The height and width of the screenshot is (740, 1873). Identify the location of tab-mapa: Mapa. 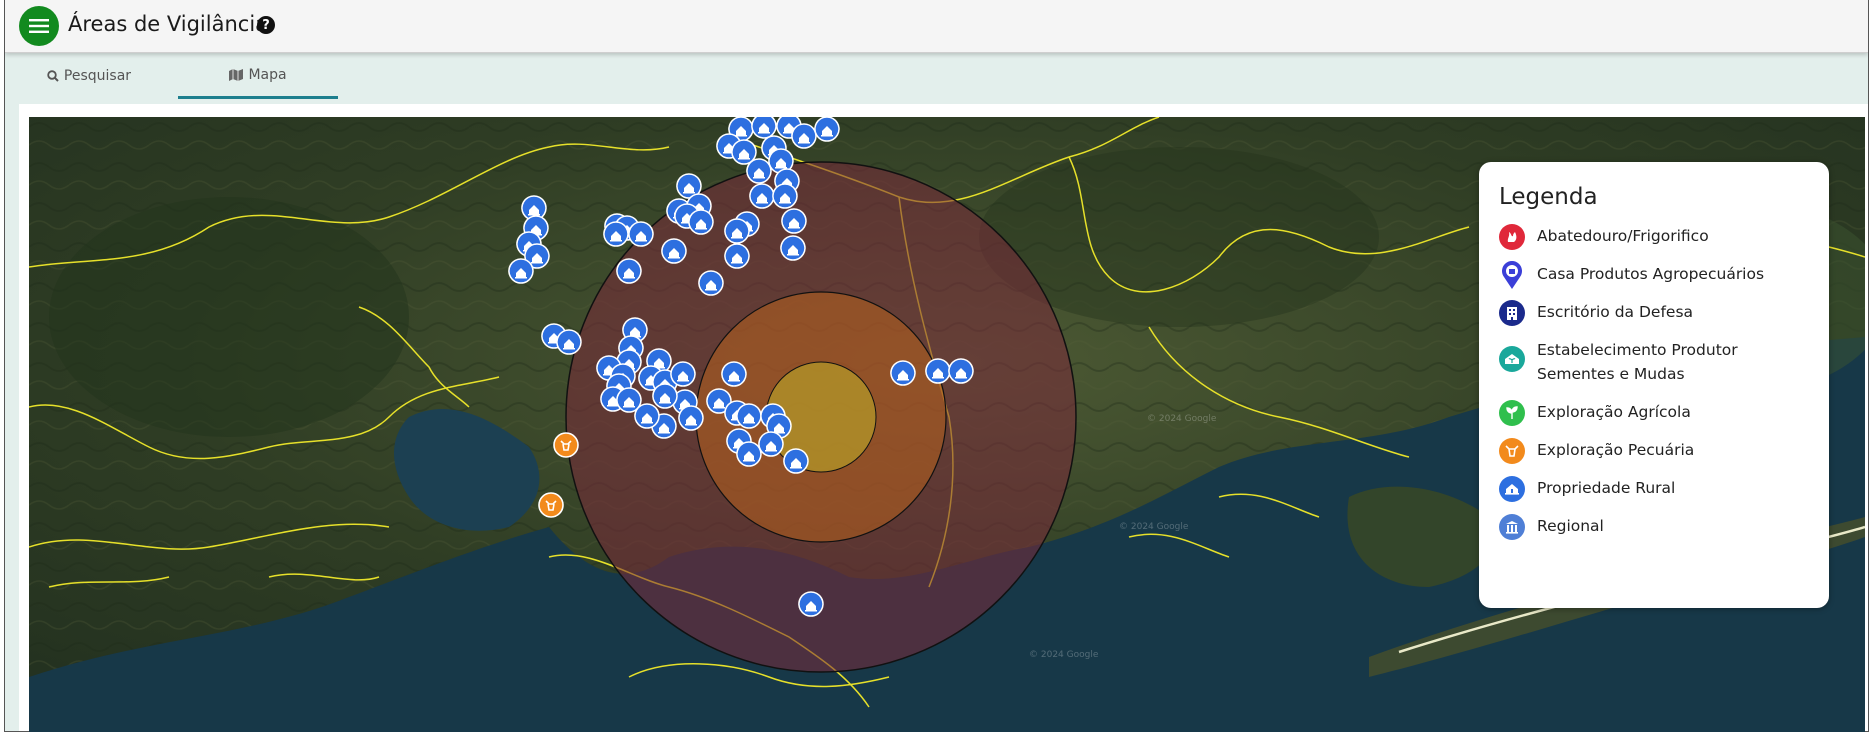
(258, 76).